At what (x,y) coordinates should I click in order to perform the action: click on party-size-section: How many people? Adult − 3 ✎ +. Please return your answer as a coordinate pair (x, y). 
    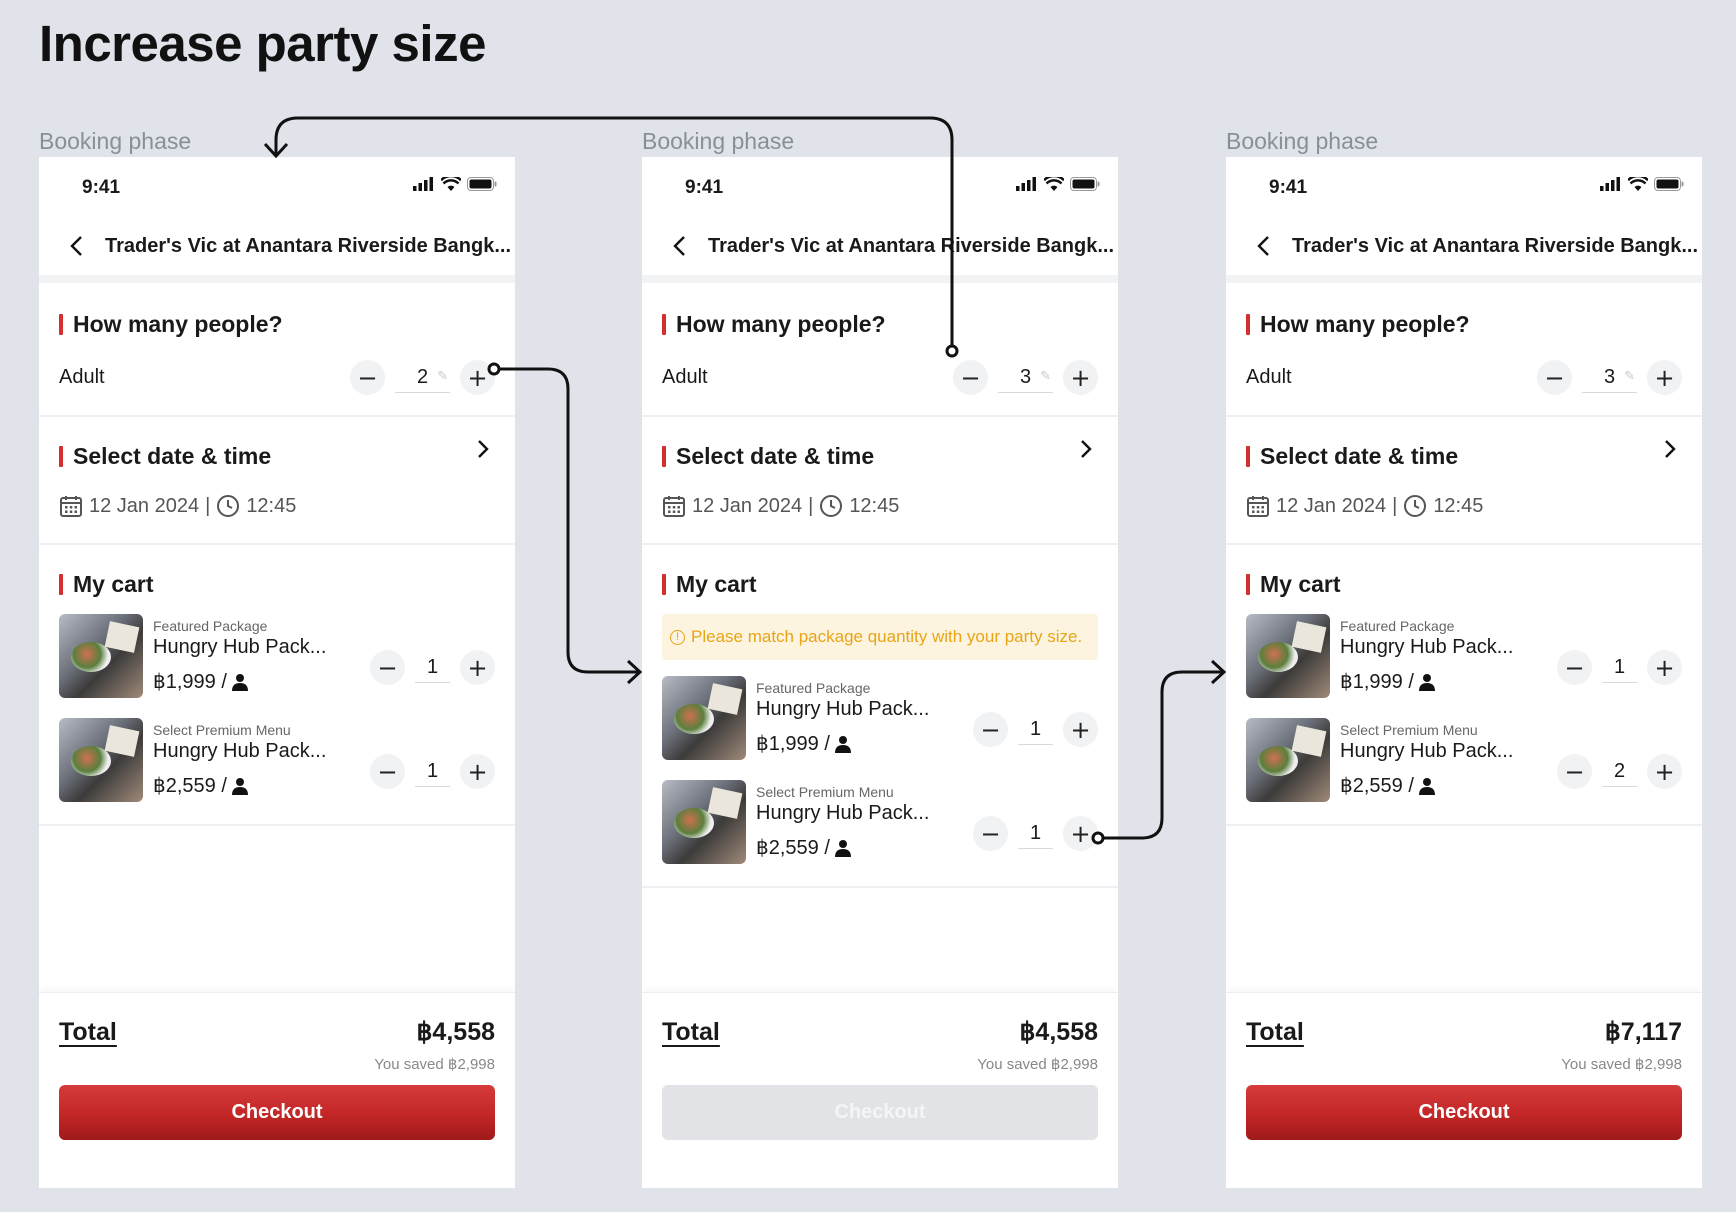
    Looking at the image, I should click on (1464, 349).